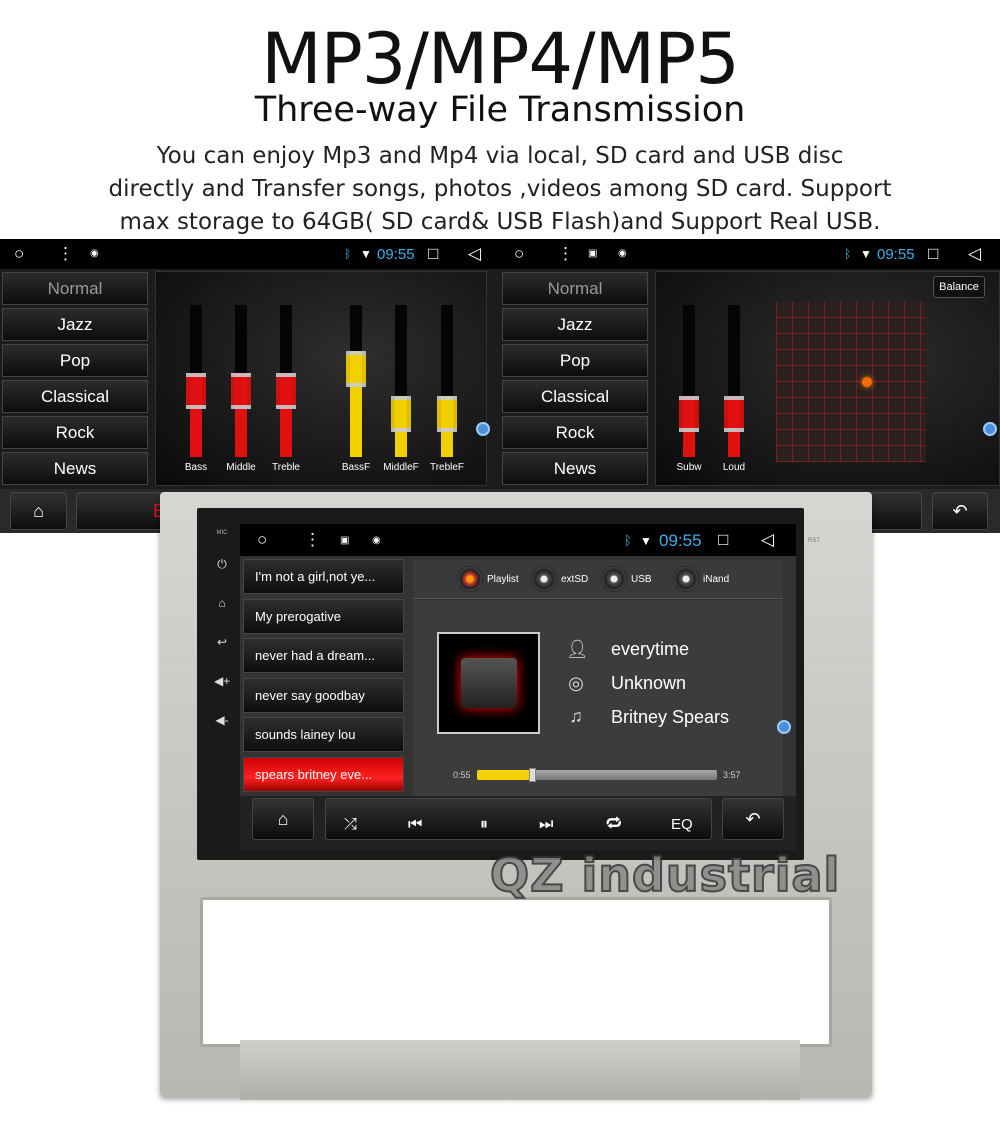 The image size is (1000, 1134). What do you see at coordinates (546, 825) in the screenshot?
I see `next-icon: ⏭` at bounding box center [546, 825].